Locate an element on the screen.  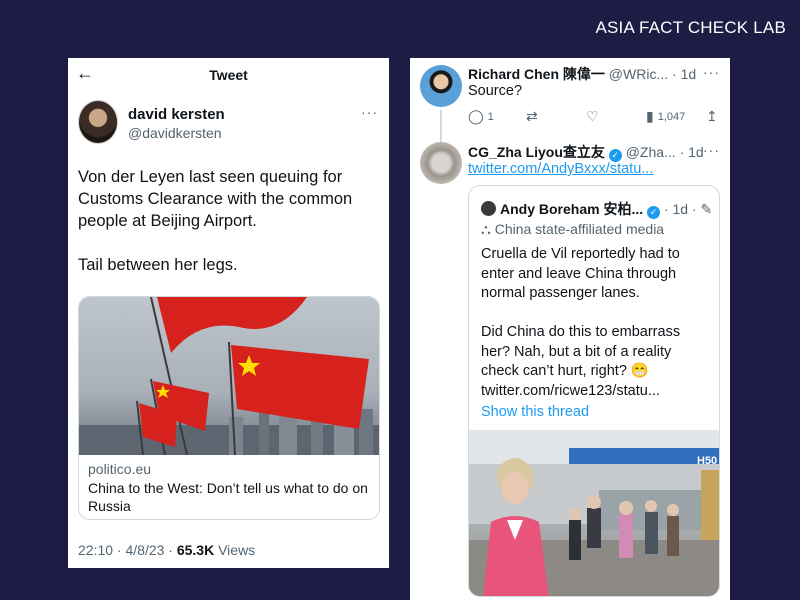
reply-header: Richard Chen 陳偉一 @WRic... · 1d is located at coordinates (597, 74).